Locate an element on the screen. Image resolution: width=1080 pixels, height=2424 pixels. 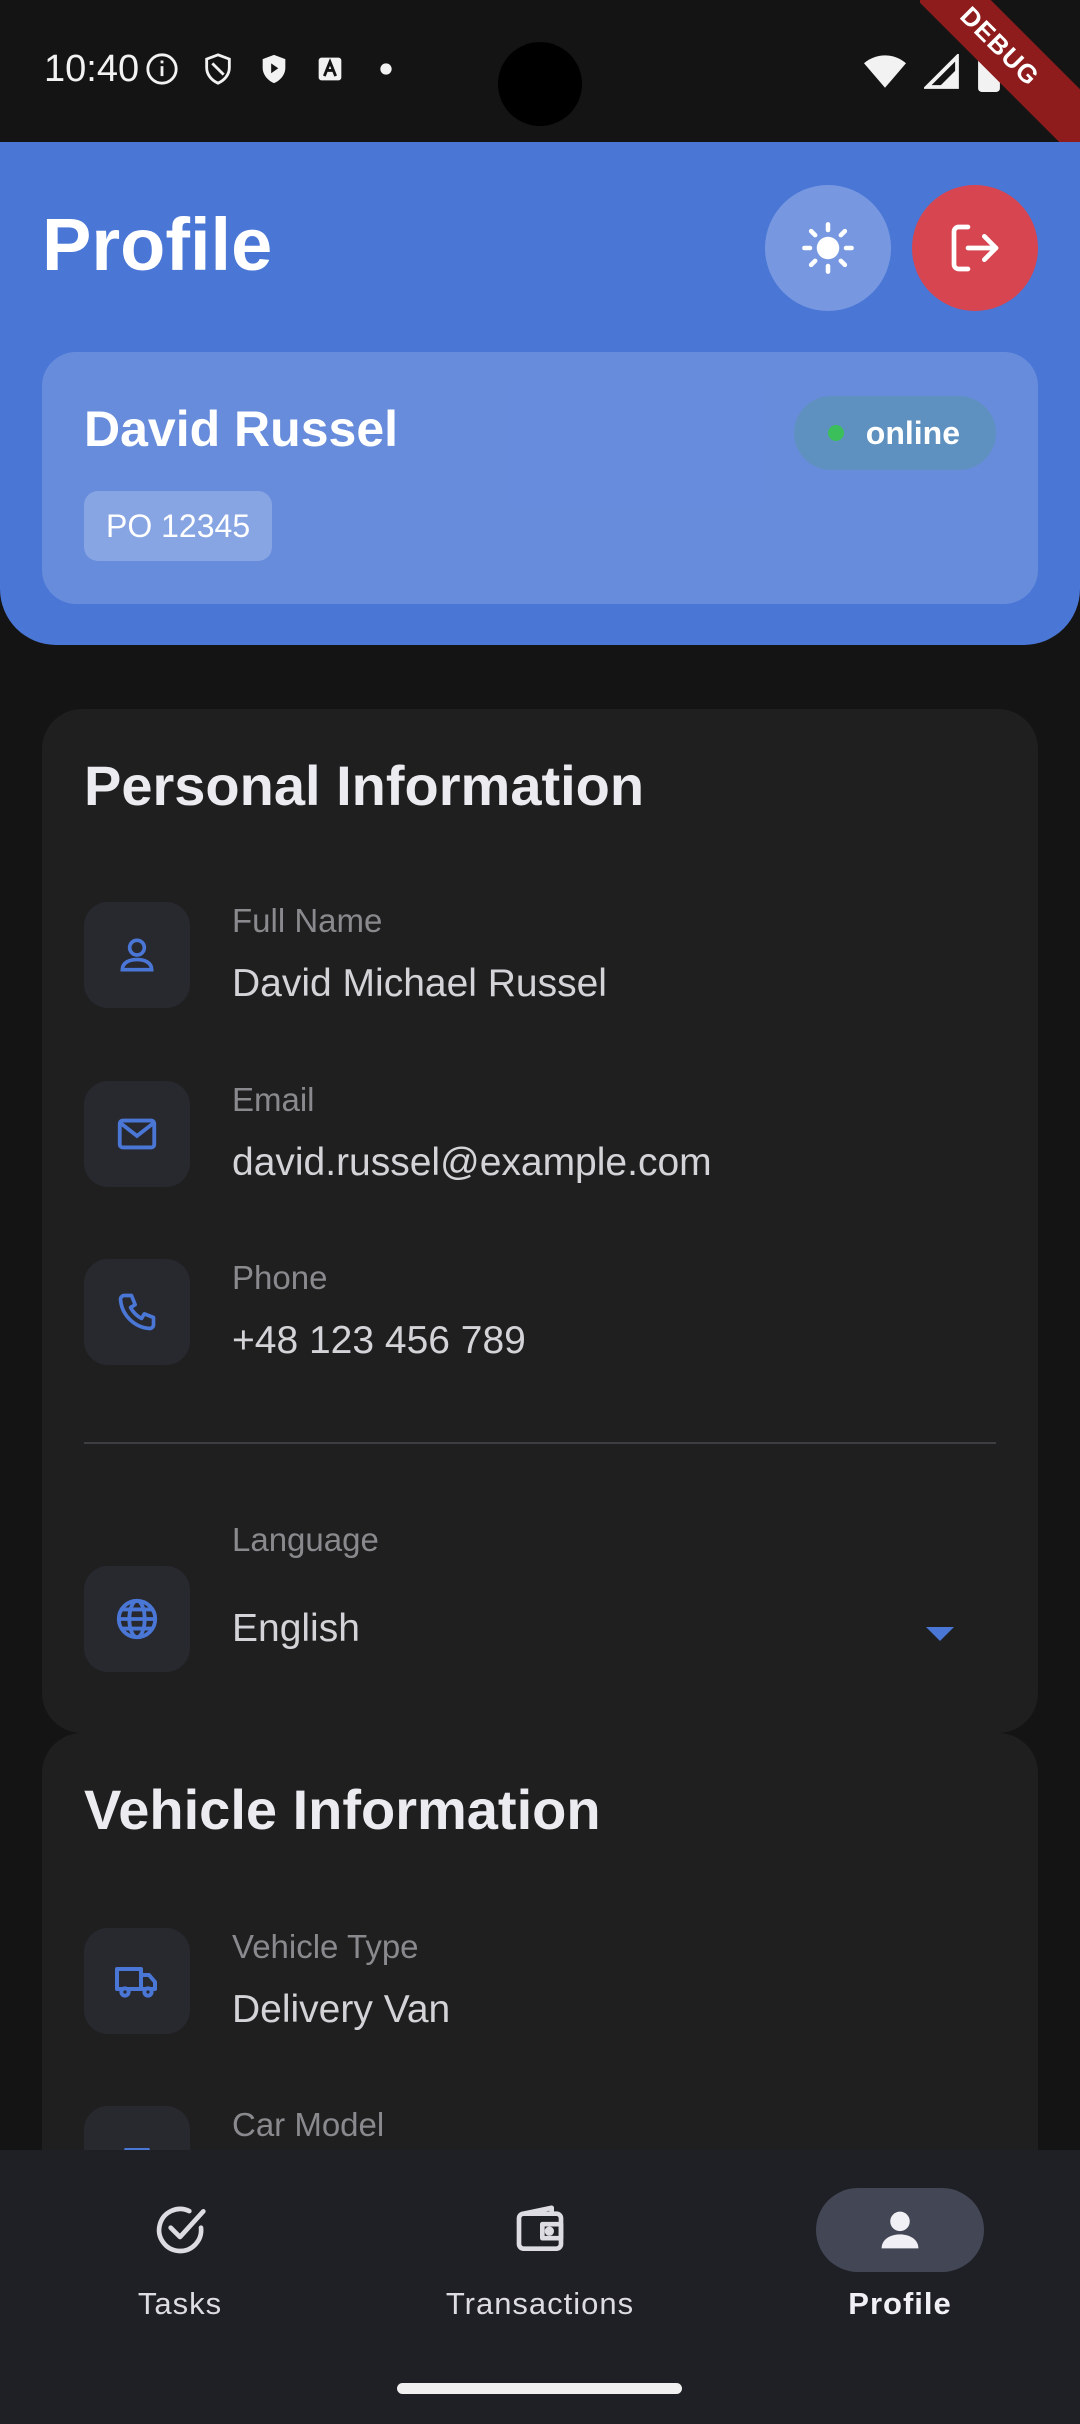
check-circle-icon is located at coordinates (181, 2230).